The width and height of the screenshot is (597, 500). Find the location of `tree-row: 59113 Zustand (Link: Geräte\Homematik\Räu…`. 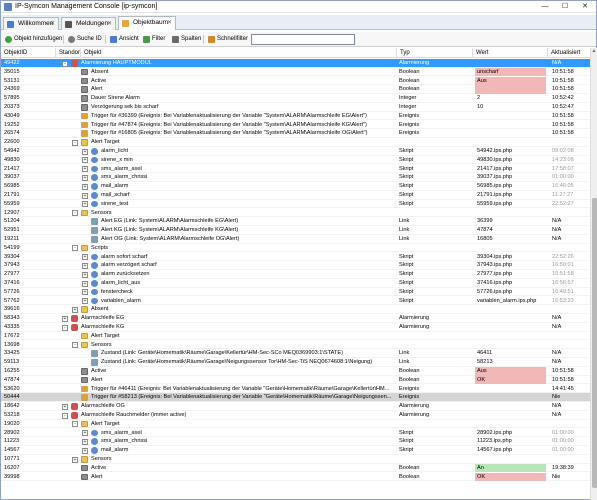

tree-row: 59113 Zustand (Link: Geräte\Homematik\Räu… is located at coordinates (295, 362).